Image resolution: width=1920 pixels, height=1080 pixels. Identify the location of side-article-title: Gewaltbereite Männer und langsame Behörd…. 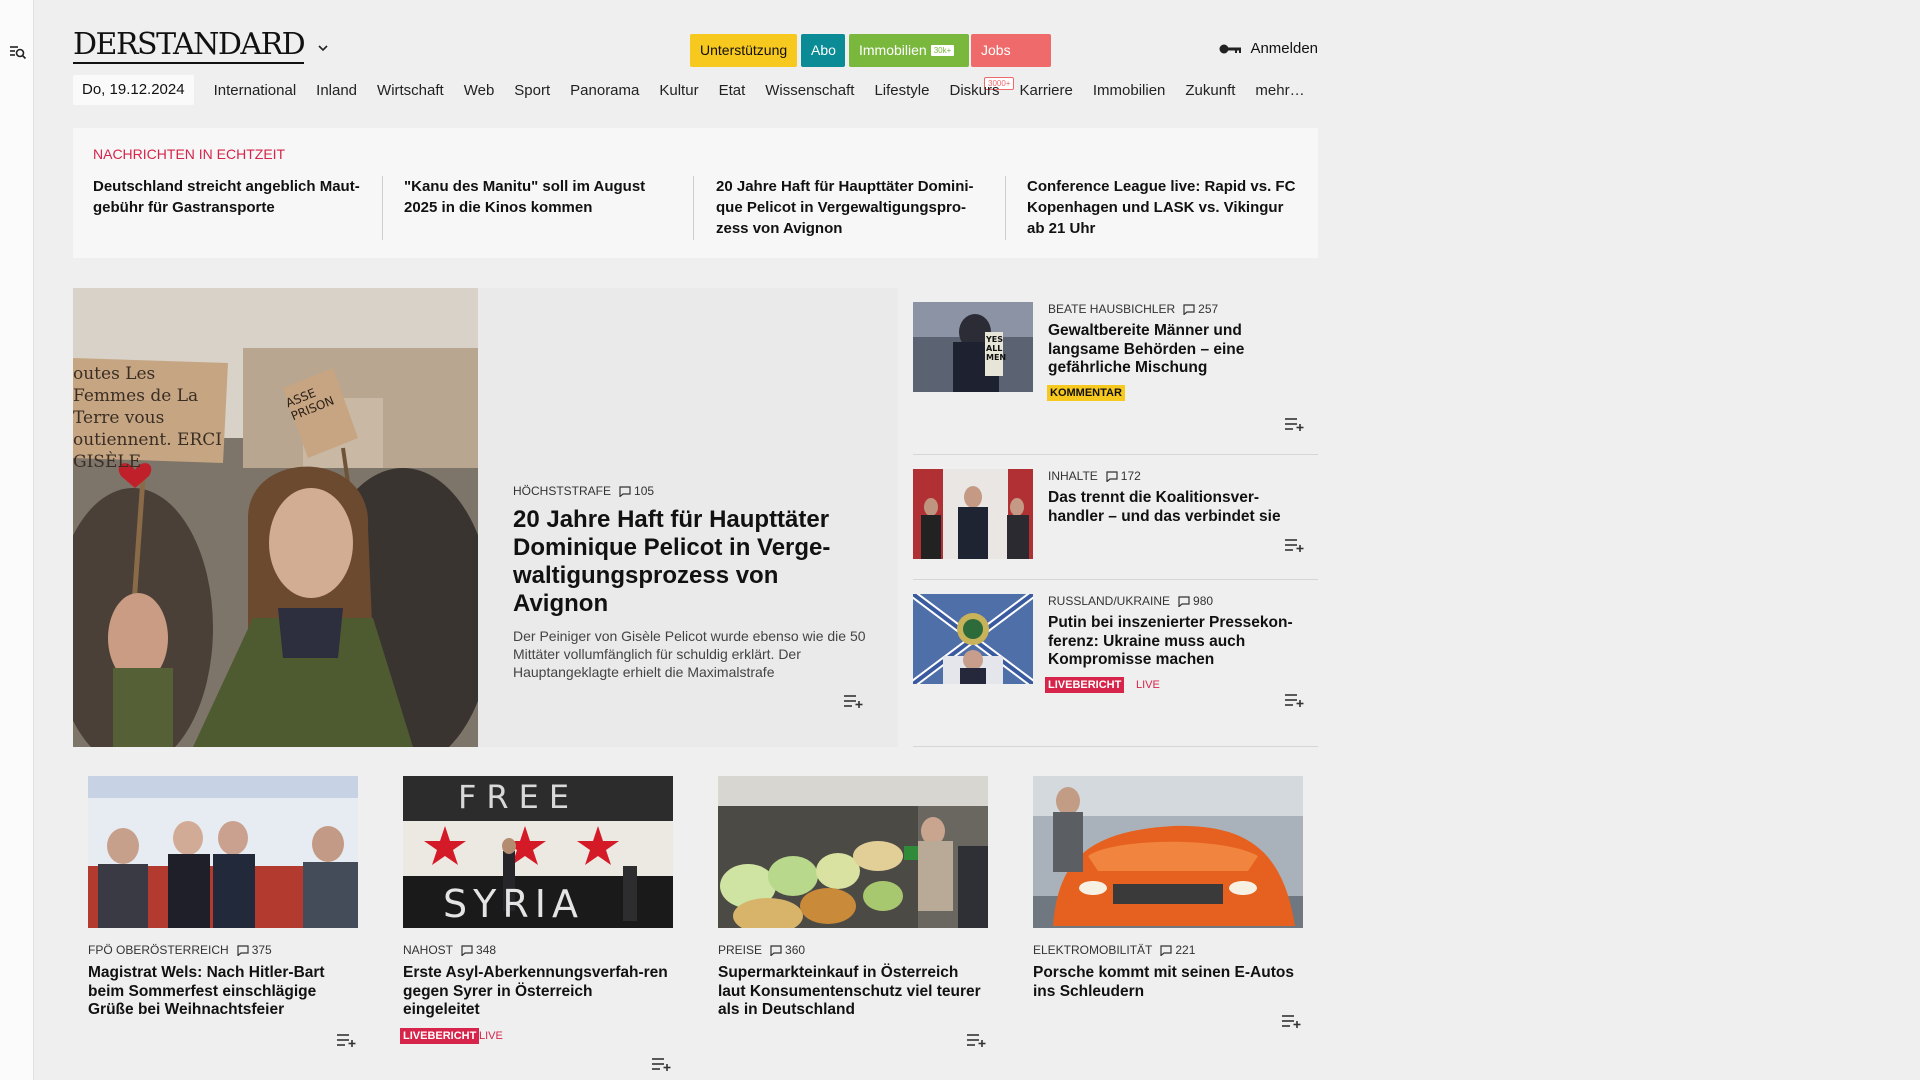
(1179, 350).